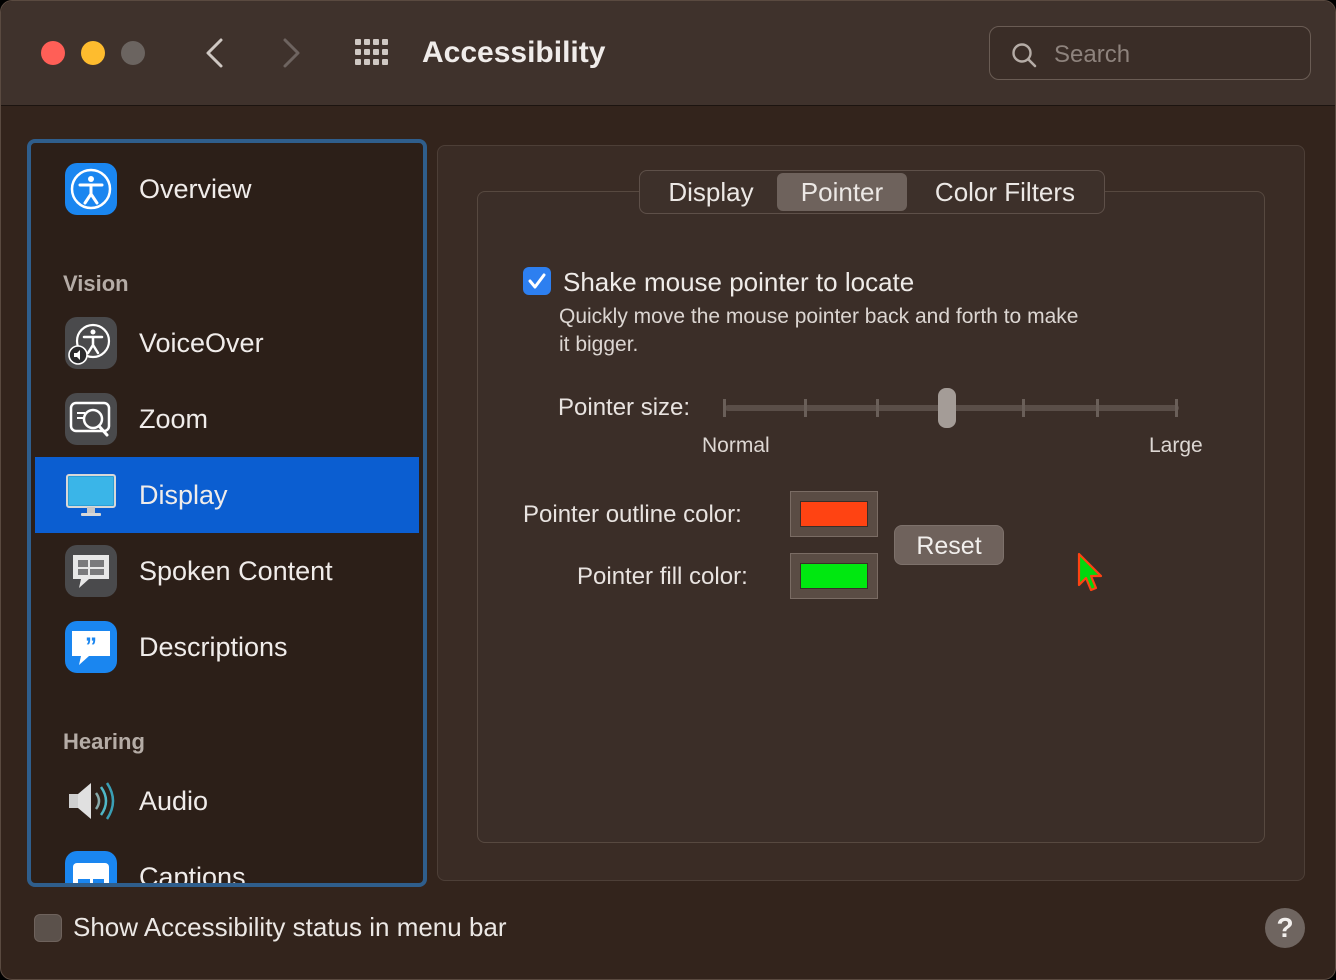 Image resolution: width=1336 pixels, height=980 pixels. I want to click on sidebar-item-captions: Captions, so click(227, 861).